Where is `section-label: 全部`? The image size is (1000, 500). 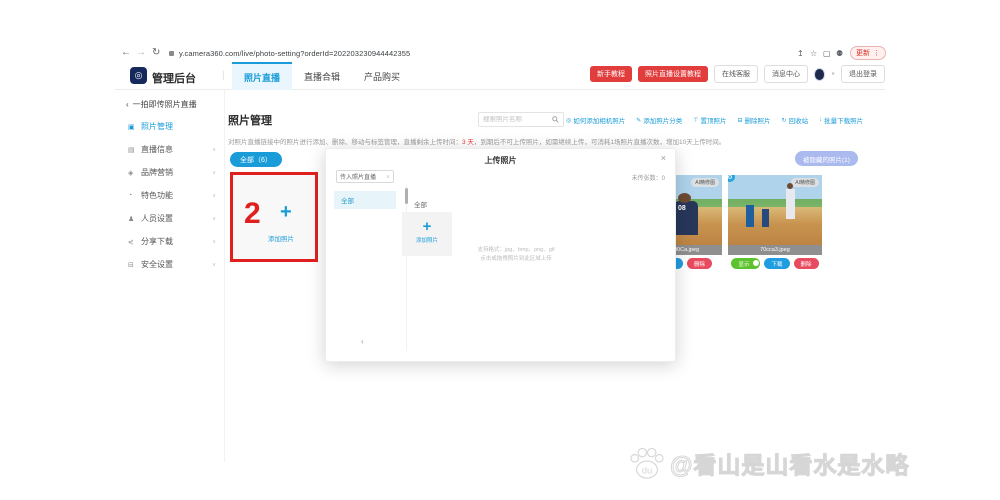
section-label: 全部 is located at coordinates (420, 205).